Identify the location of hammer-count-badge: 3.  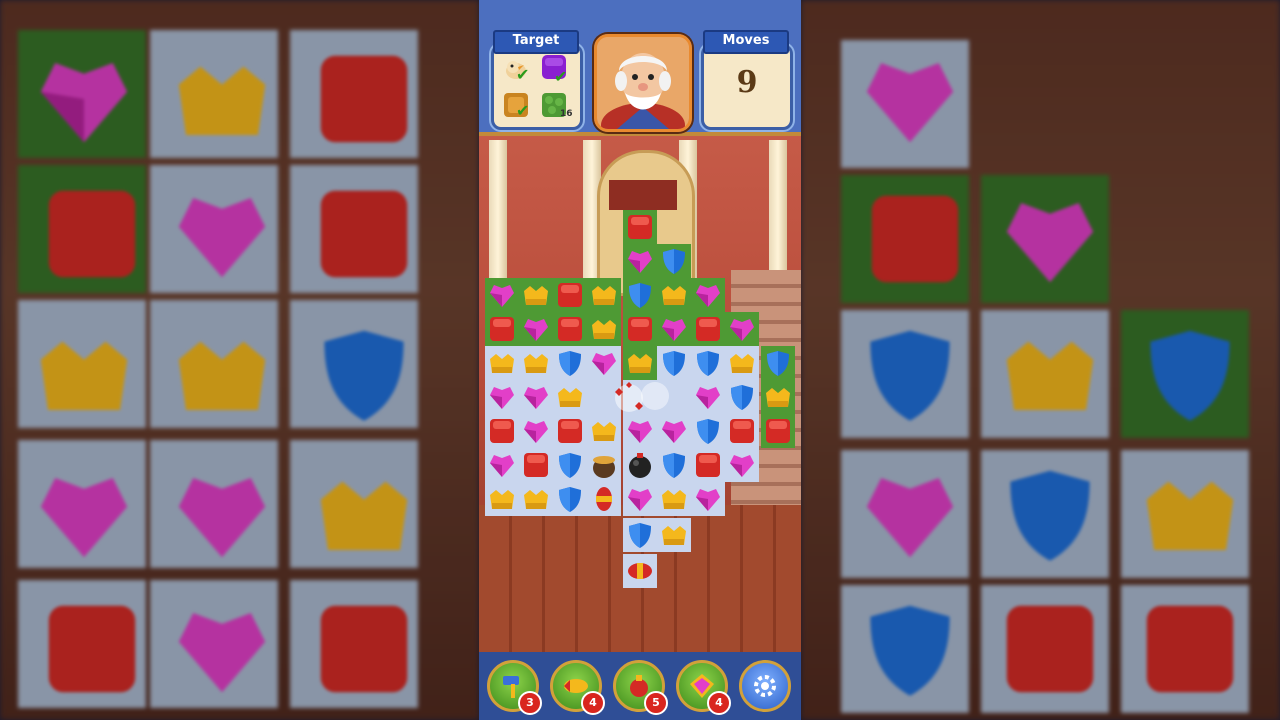
(530, 703).